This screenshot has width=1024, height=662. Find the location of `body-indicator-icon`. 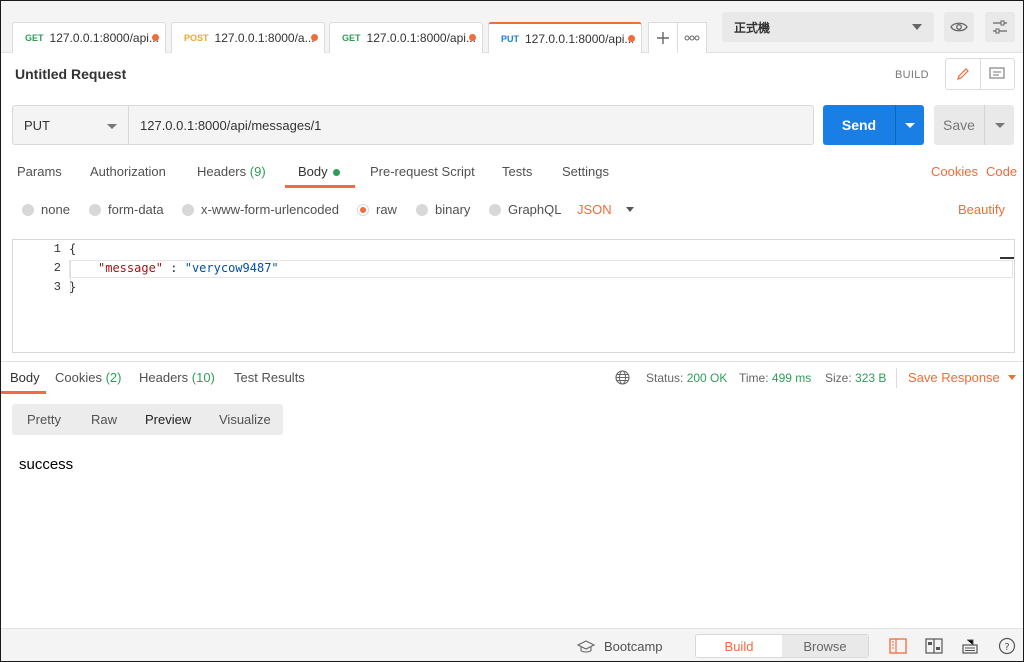

body-indicator-icon is located at coordinates (336, 173).